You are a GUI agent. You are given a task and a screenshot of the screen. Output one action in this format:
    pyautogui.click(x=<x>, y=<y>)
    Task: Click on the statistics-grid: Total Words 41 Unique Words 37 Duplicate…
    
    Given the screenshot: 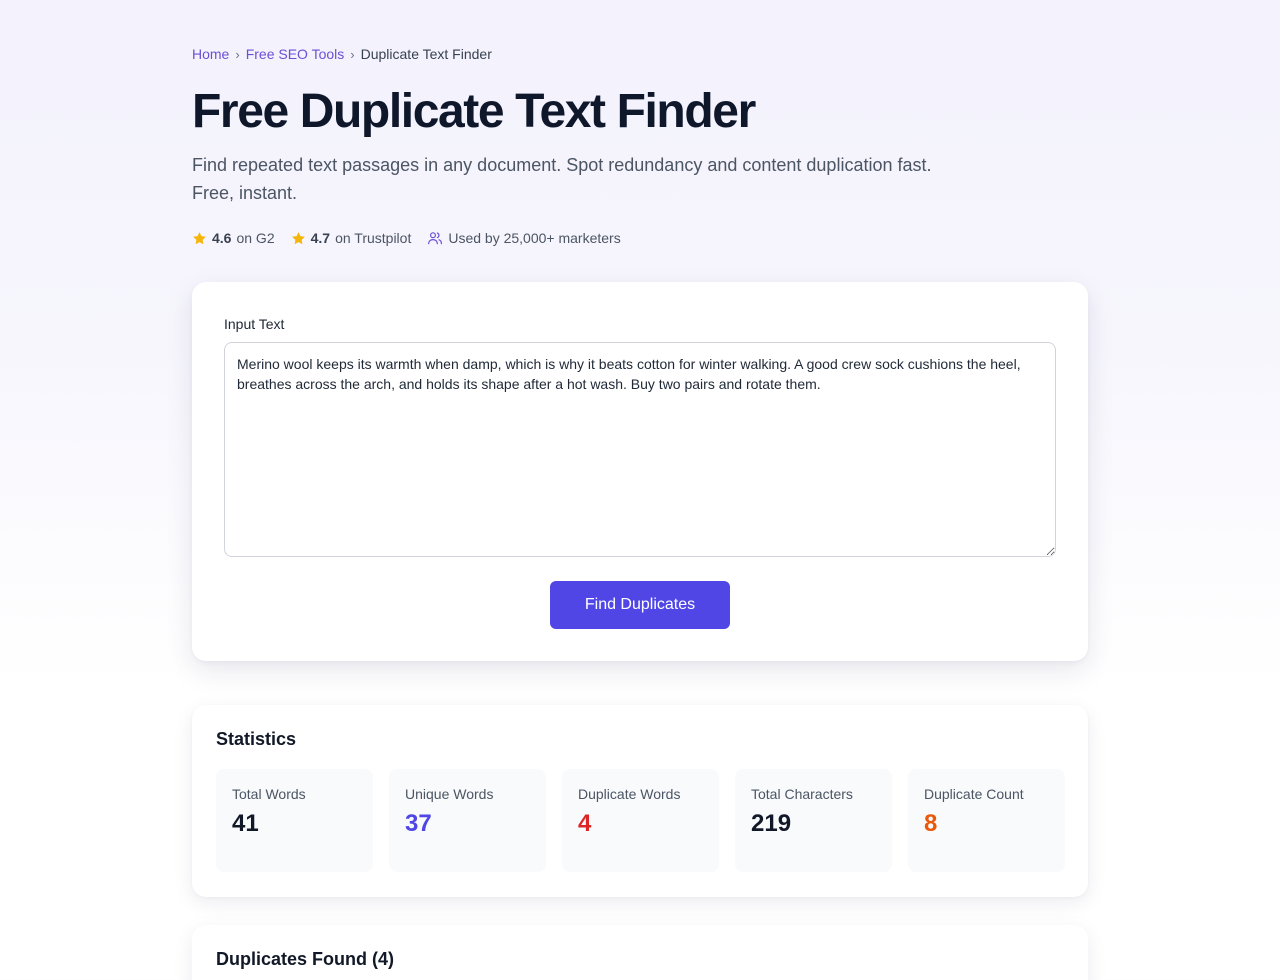 What is the action you would take?
    pyautogui.click(x=640, y=820)
    